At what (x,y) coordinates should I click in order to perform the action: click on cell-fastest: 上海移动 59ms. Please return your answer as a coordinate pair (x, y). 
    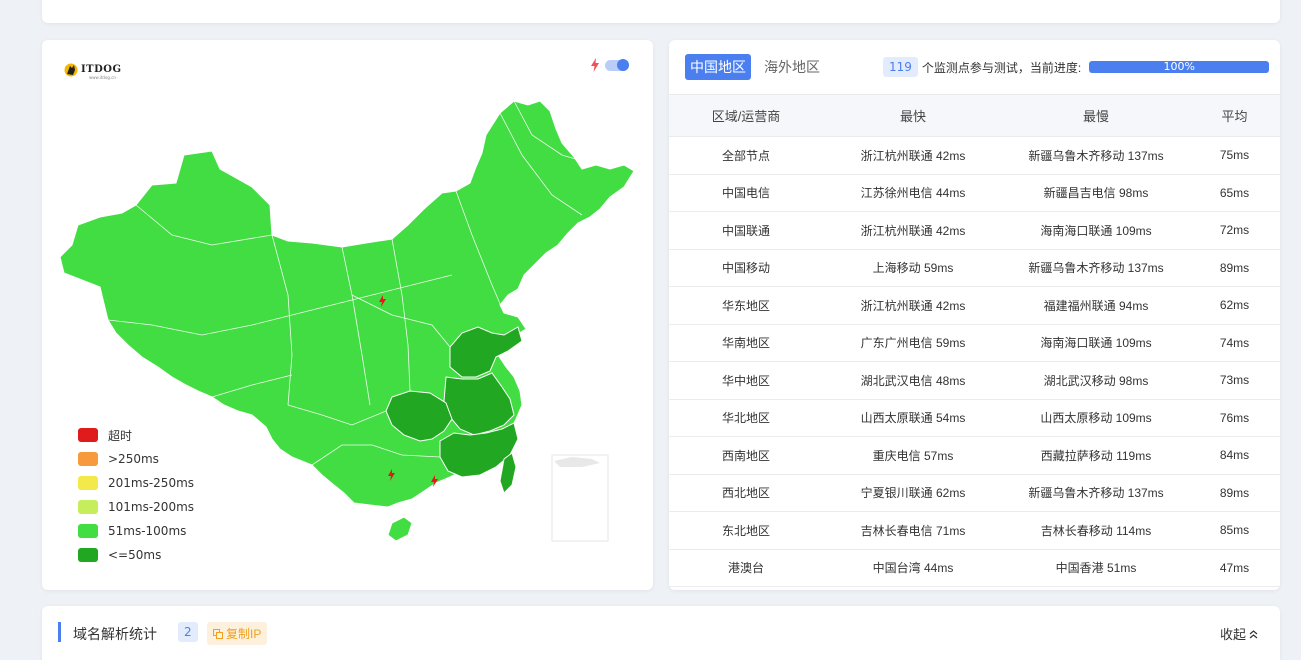
    Looking at the image, I should click on (913, 268).